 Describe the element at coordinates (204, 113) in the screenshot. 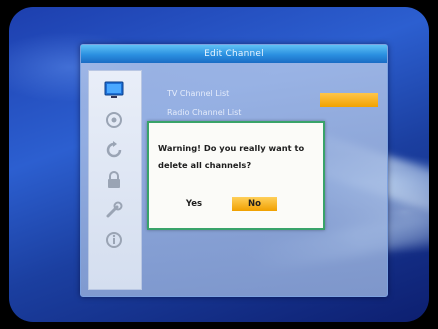

I see `menu-item-radio-channel-list: Radio Channel List` at that location.